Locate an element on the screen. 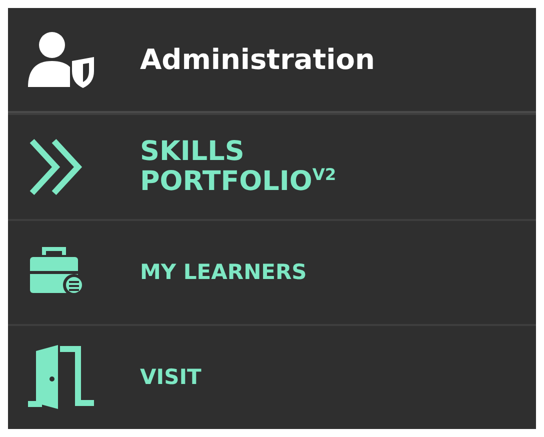 Image resolution: width=544 pixels, height=437 pixels. menu-item-label: VISIT is located at coordinates (171, 377).